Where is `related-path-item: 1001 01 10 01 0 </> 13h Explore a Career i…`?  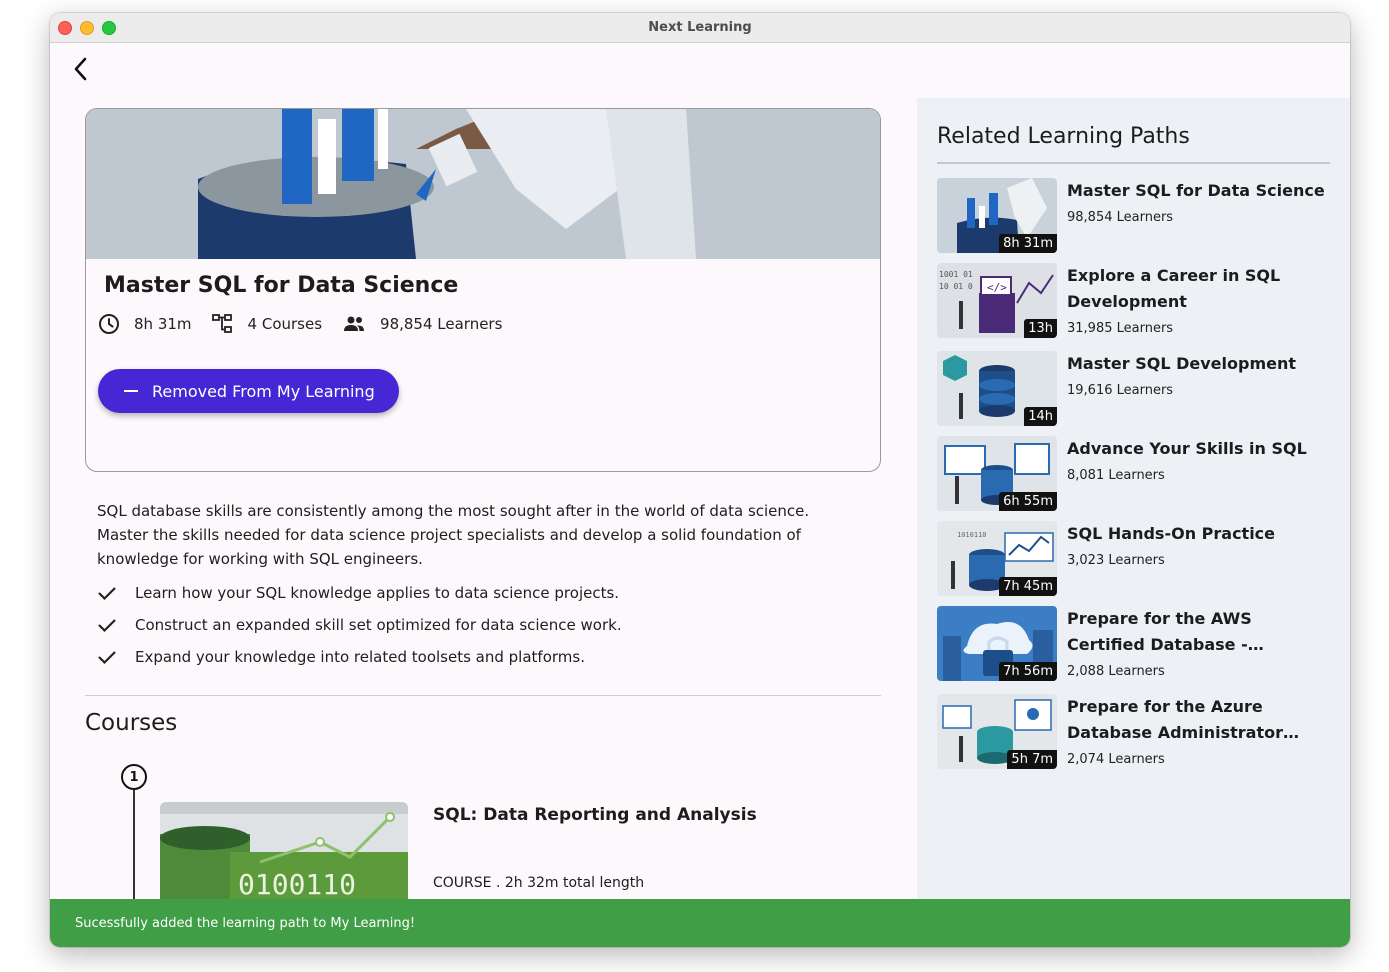 related-path-item: 1001 01 10 01 0 </> 13h Explore a Career i… is located at coordinates (1137, 303).